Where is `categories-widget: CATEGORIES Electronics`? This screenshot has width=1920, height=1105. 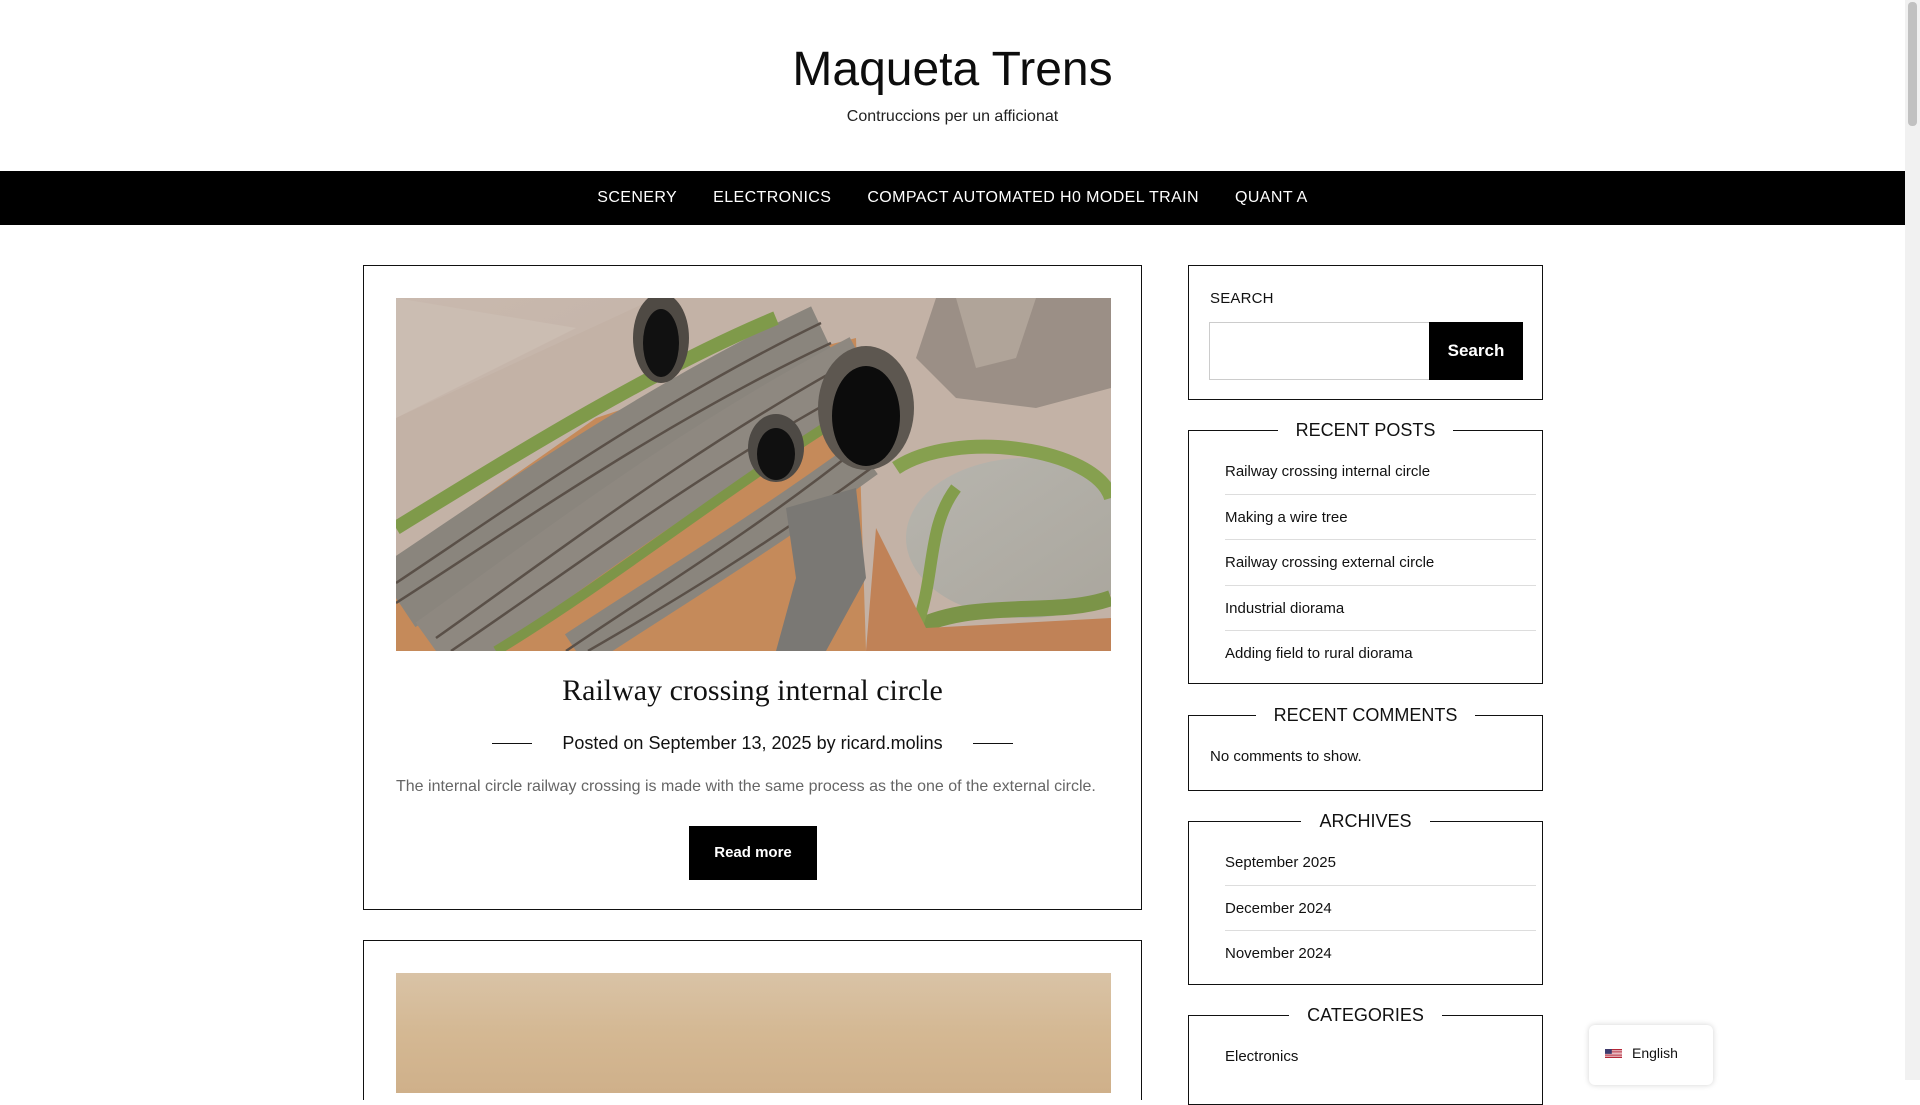 categories-widget: CATEGORIES Electronics is located at coordinates (1365, 1055).